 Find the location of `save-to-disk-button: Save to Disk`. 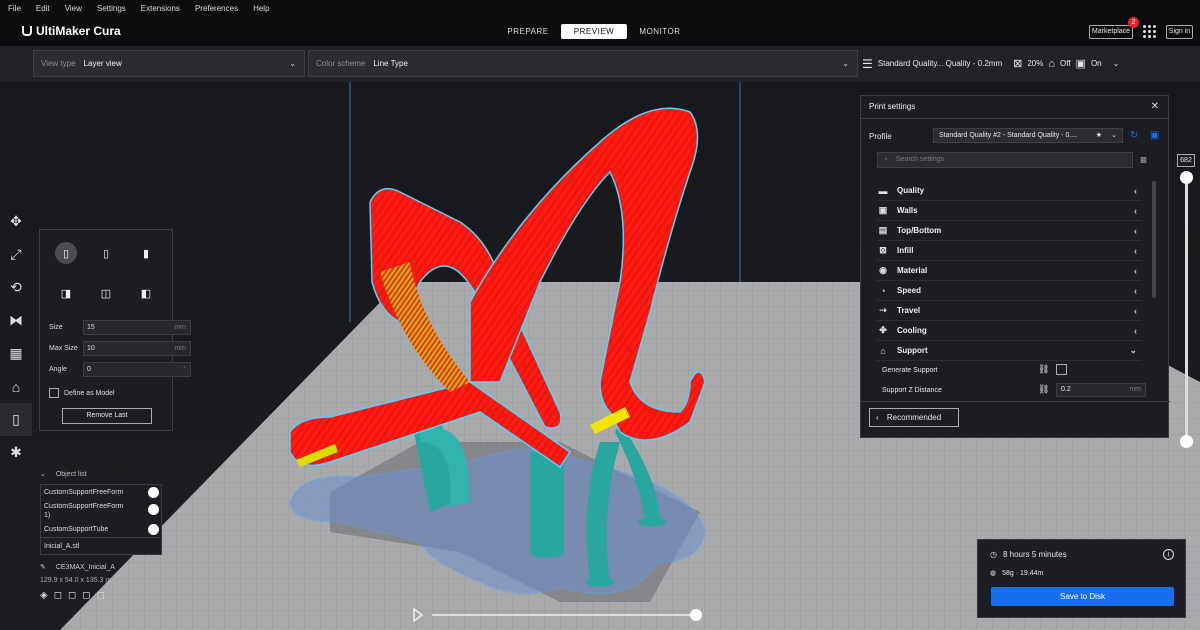

save-to-disk-button: Save to Disk is located at coordinates (1082, 596).